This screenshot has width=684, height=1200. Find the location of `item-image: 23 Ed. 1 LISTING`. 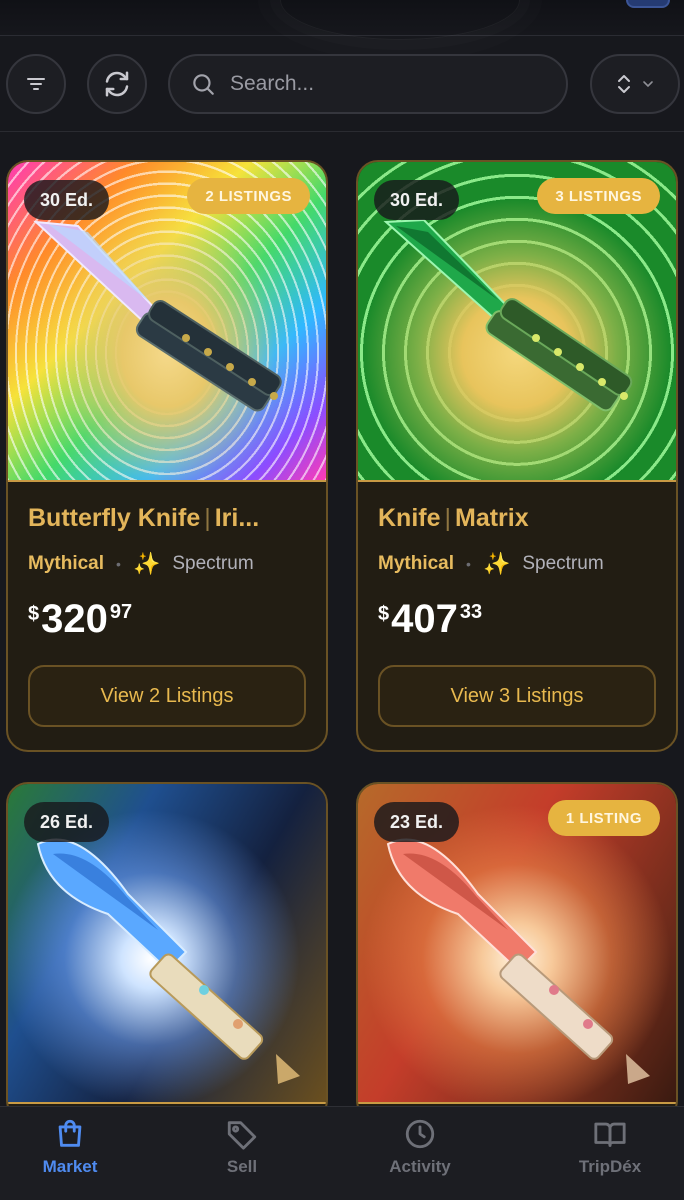

item-image: 23 Ed. 1 LISTING is located at coordinates (517, 944).